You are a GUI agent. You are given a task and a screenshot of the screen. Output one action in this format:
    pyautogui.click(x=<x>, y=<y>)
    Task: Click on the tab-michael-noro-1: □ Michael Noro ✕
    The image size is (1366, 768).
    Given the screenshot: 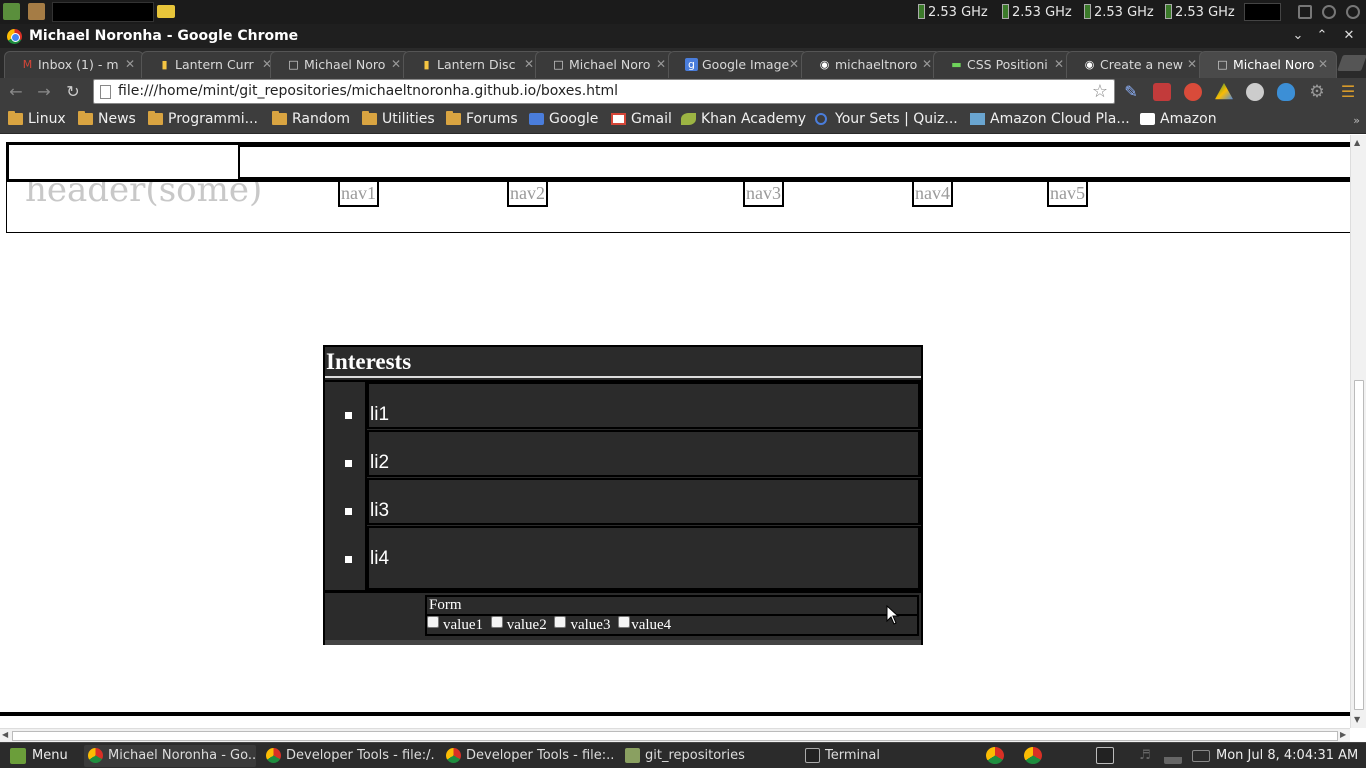 What is the action you would take?
    pyautogui.click(x=340, y=64)
    